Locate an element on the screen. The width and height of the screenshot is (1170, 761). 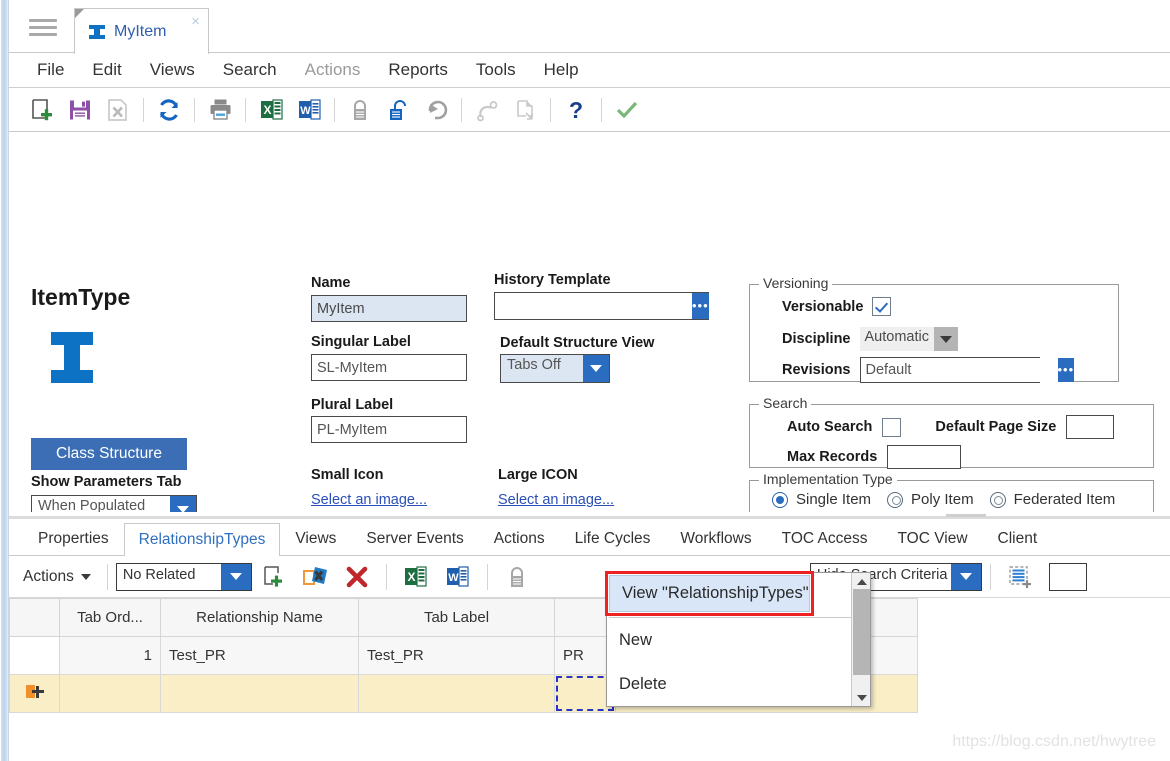
context-menu-item-new: New is located at coordinates (738, 640).